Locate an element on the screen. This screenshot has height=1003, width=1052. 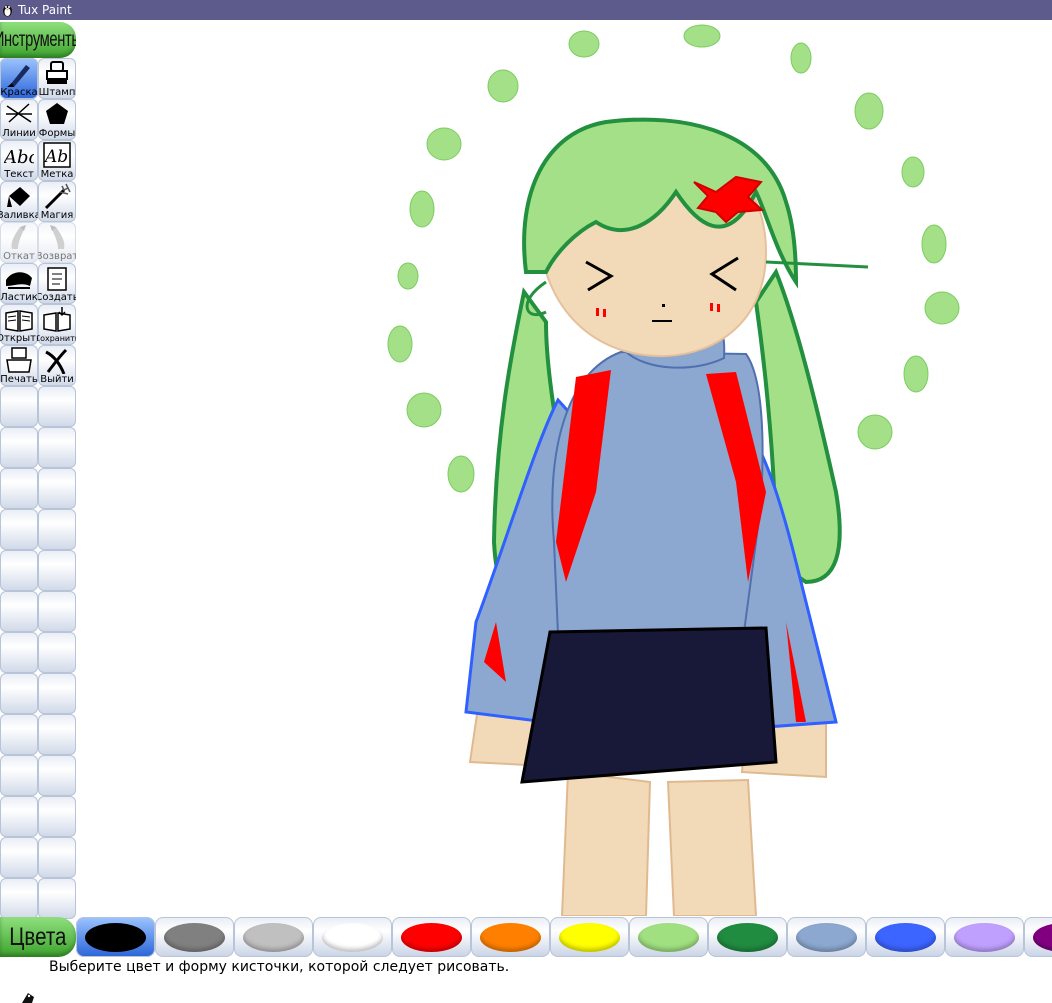
tool-text-button: AbcТекст is located at coordinates (19, 160).